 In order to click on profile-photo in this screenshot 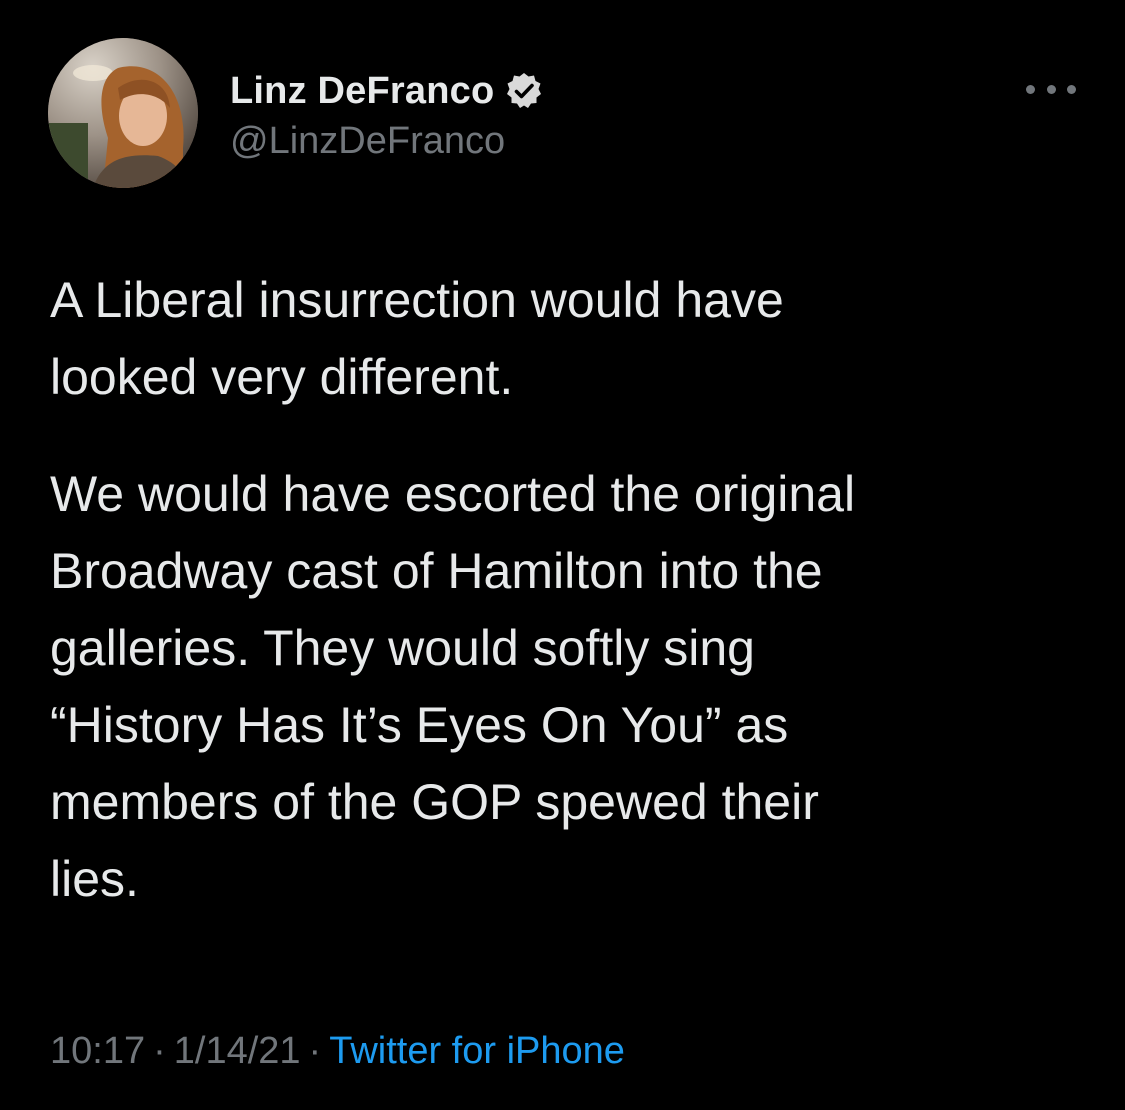, I will do `click(123, 113)`.